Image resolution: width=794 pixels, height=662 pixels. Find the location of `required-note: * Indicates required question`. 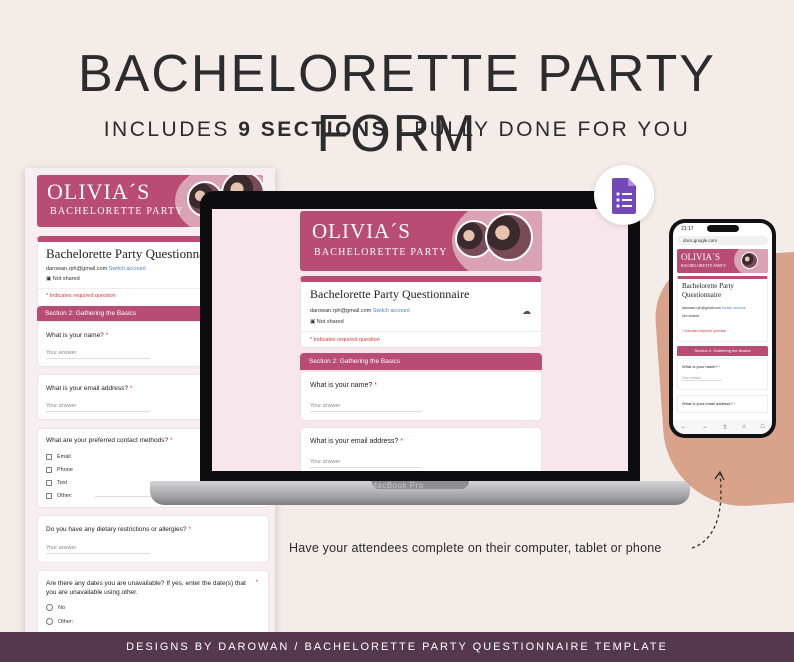

required-note: * Indicates required question is located at coordinates (704, 331).